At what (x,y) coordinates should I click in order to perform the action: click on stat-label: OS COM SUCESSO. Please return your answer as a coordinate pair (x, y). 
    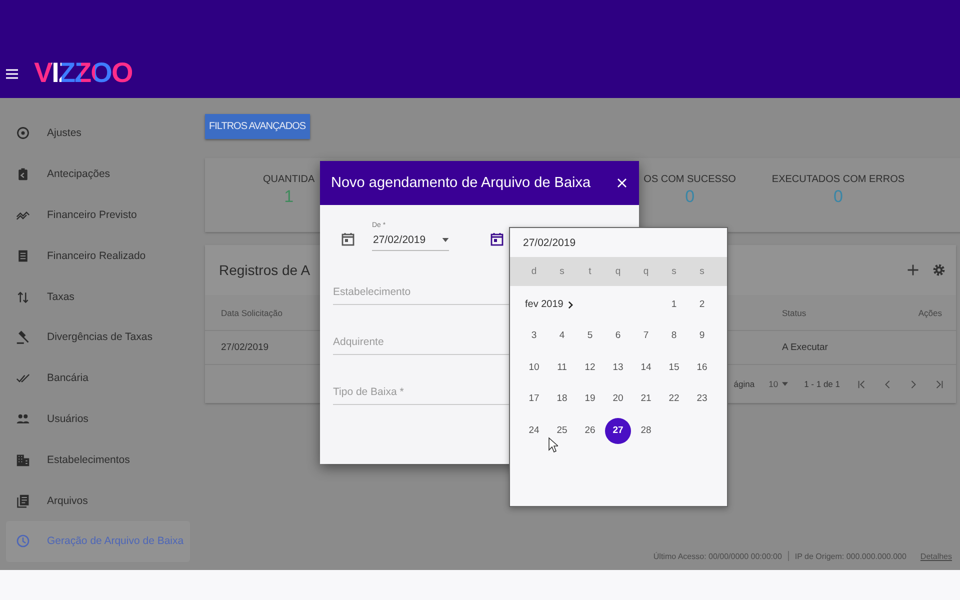
    Looking at the image, I should click on (690, 179).